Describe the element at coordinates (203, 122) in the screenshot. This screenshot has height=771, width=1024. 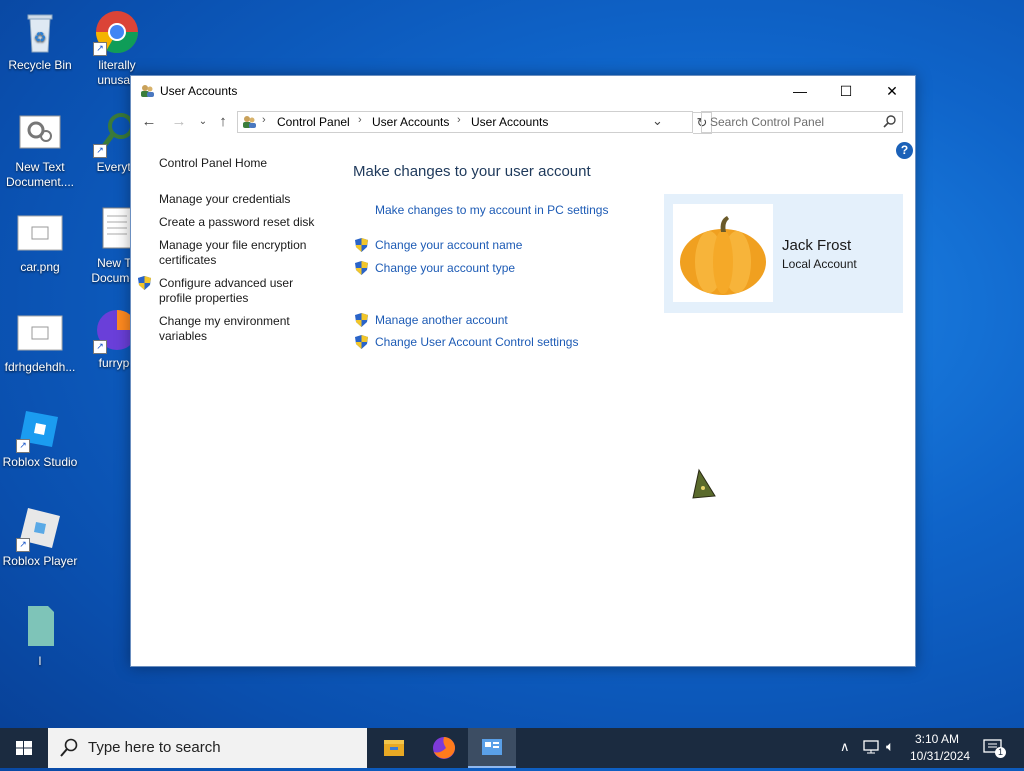
I see `recent-locations-chevron-icon: ⌄` at that location.